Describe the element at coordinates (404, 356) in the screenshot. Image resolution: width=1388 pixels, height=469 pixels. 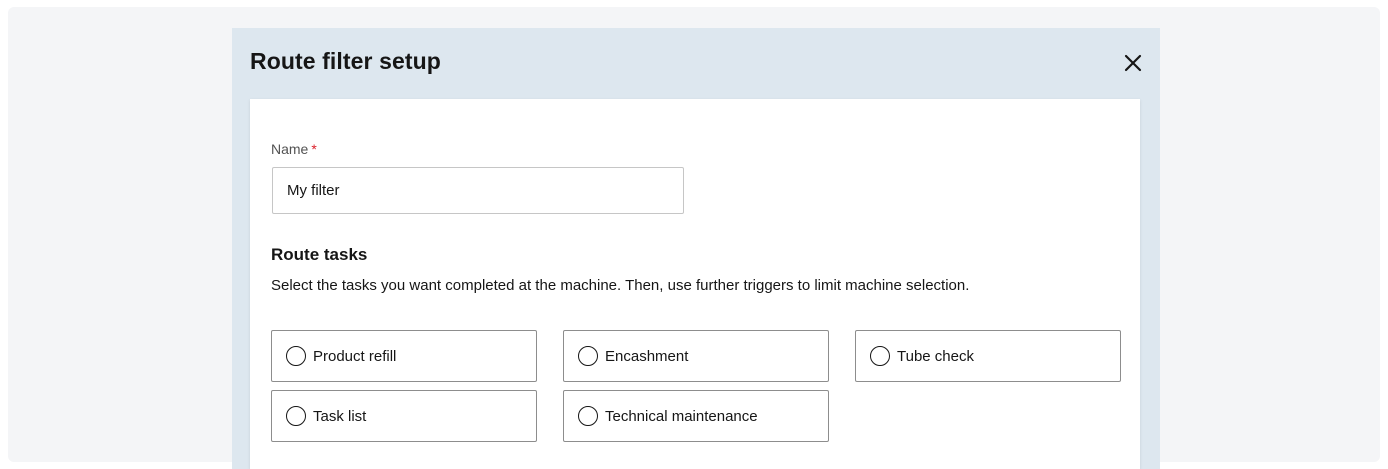
I see `task-option-product-refill: Product refill` at that location.